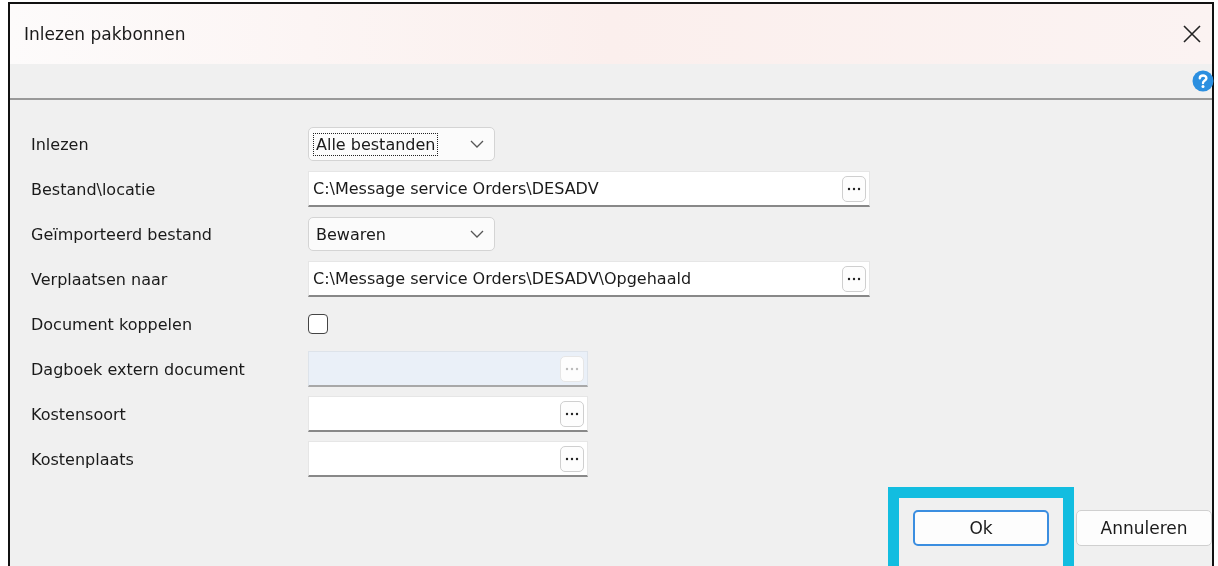 This screenshot has width=1218, height=566. What do you see at coordinates (589, 189) in the screenshot?
I see `input-field: C:\Message service Orders\DESADV` at bounding box center [589, 189].